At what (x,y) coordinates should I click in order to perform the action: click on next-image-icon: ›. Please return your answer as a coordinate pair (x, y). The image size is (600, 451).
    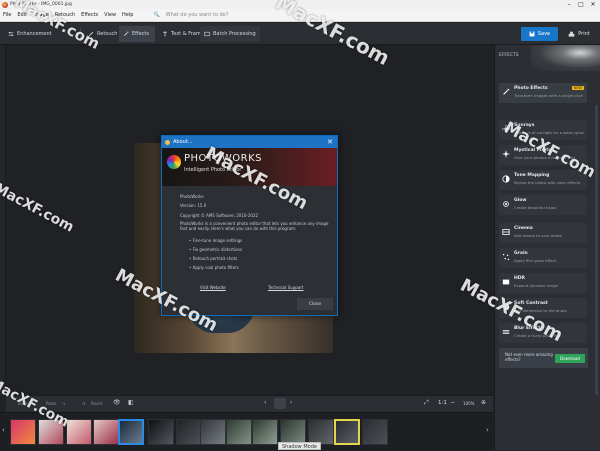
    Looking at the image, I should click on (291, 402).